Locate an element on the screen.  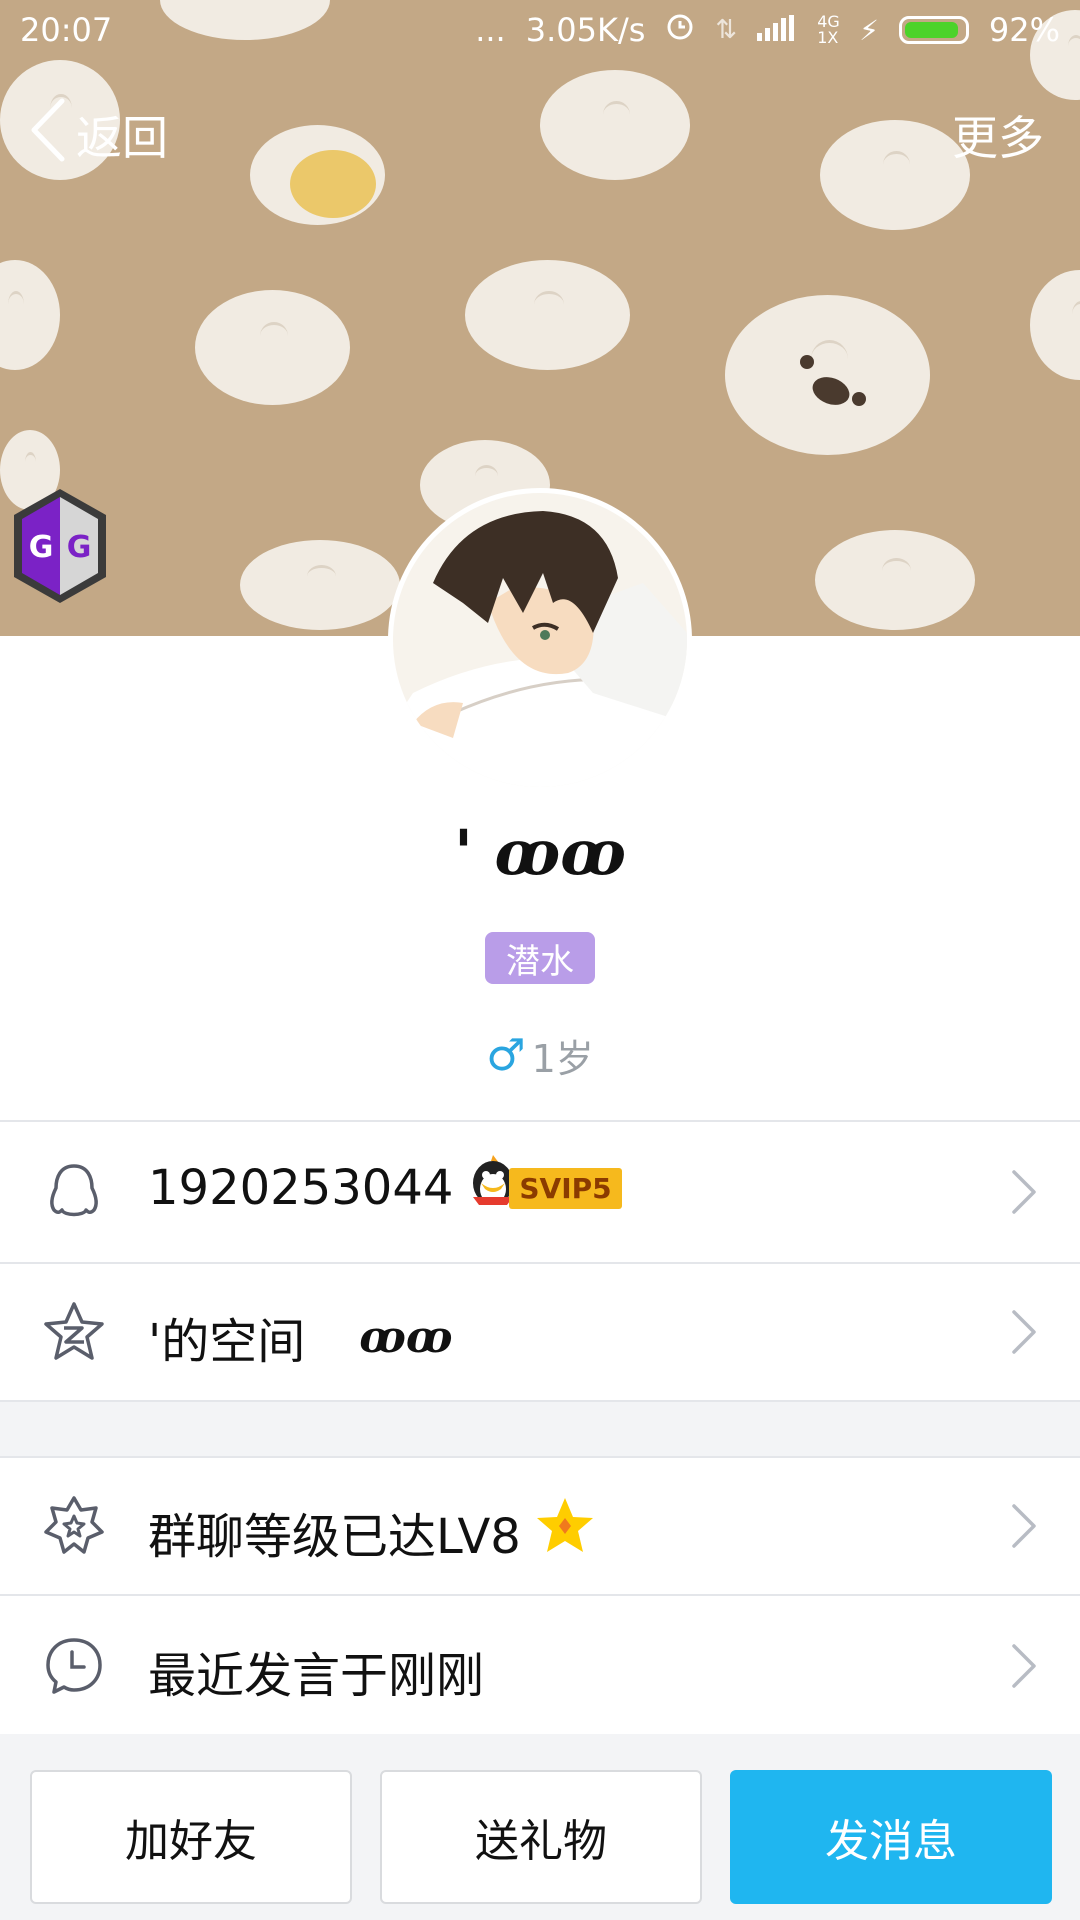
nickname: ' ꝏꝏ is located at coordinates (539, 852).